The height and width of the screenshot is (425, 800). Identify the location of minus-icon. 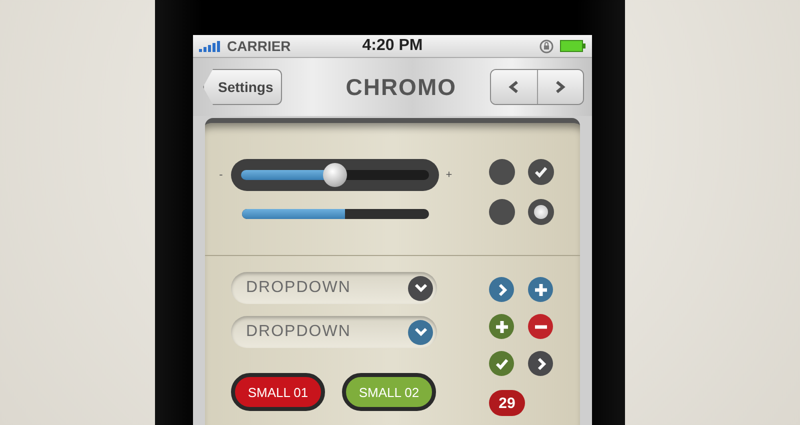
(540, 326).